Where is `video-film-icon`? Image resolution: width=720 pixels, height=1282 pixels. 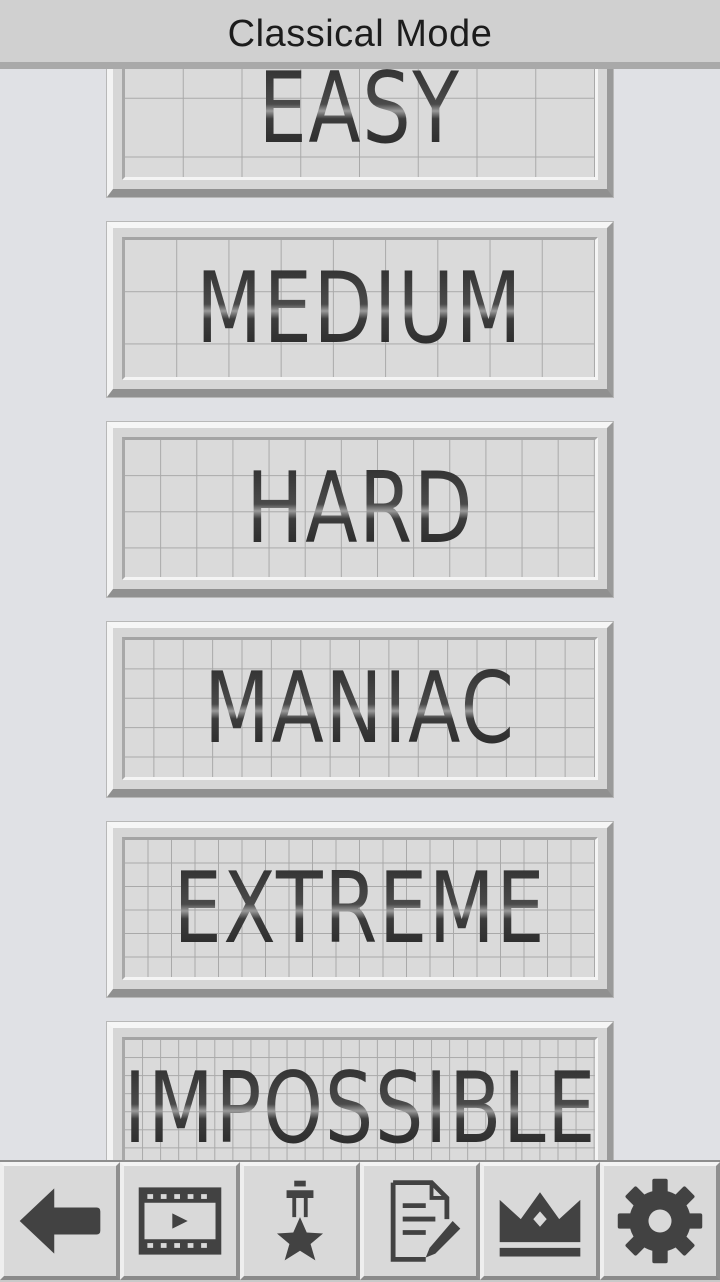 video-film-icon is located at coordinates (180, 1221).